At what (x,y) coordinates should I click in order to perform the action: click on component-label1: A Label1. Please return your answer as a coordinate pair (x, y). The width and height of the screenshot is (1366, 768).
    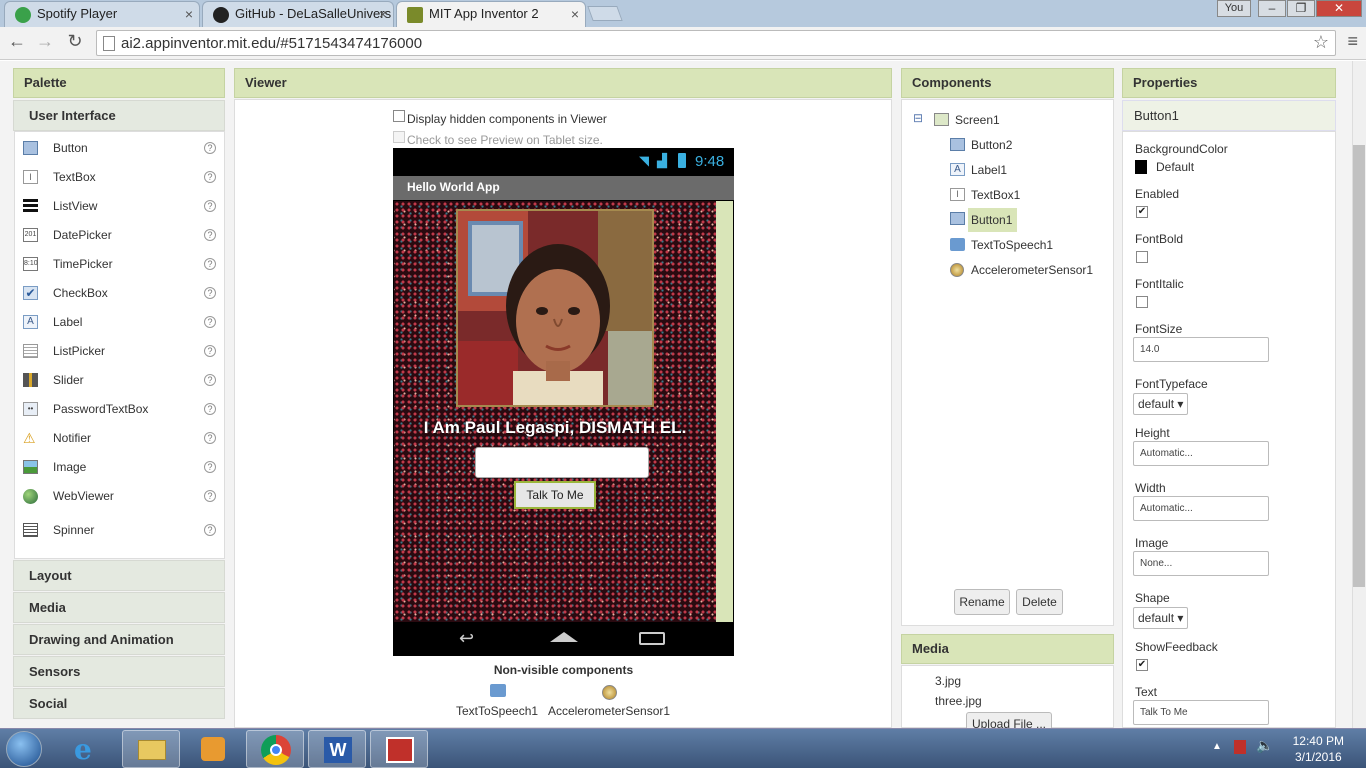
    Looking at the image, I should click on (980, 170).